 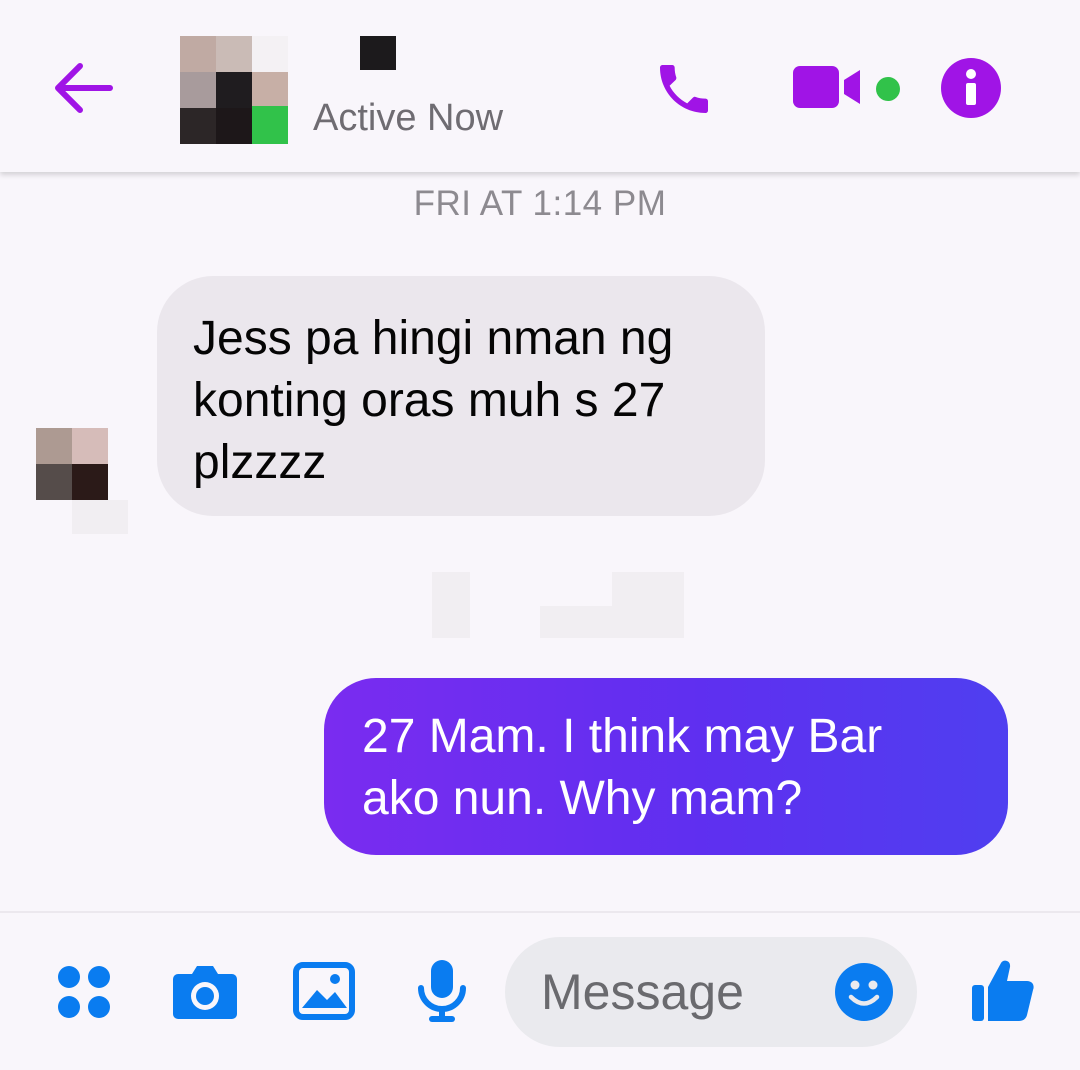 I want to click on composer-divider, so click(x=540, y=912).